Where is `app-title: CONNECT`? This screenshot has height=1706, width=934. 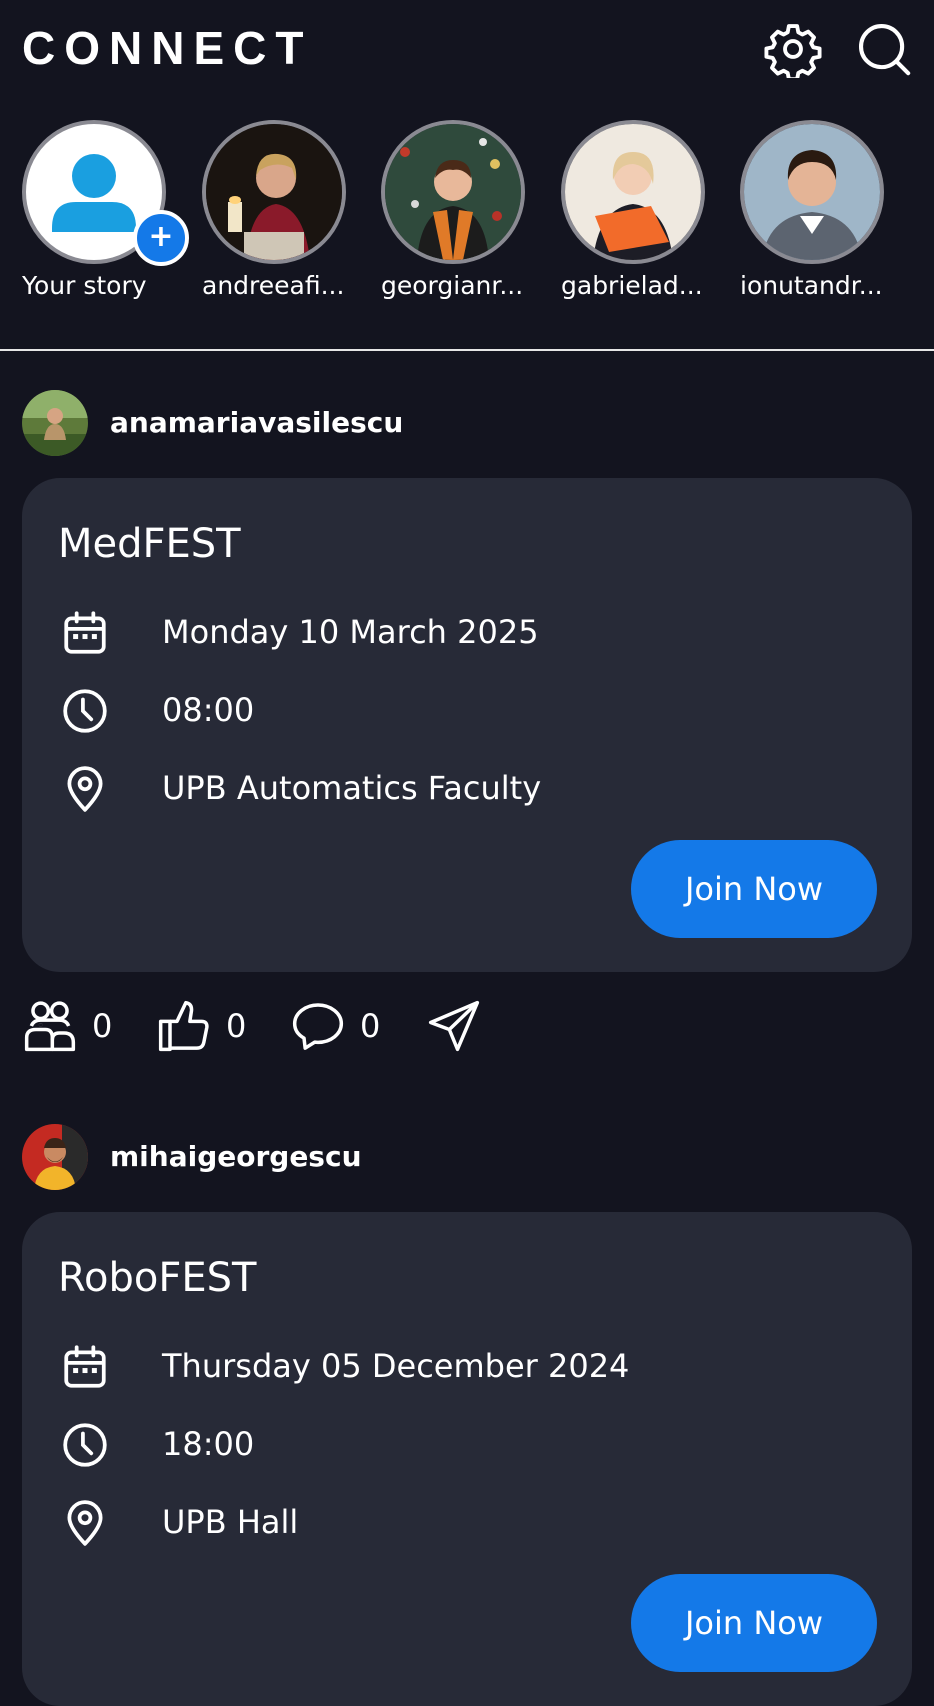 app-title: CONNECT is located at coordinates (167, 48).